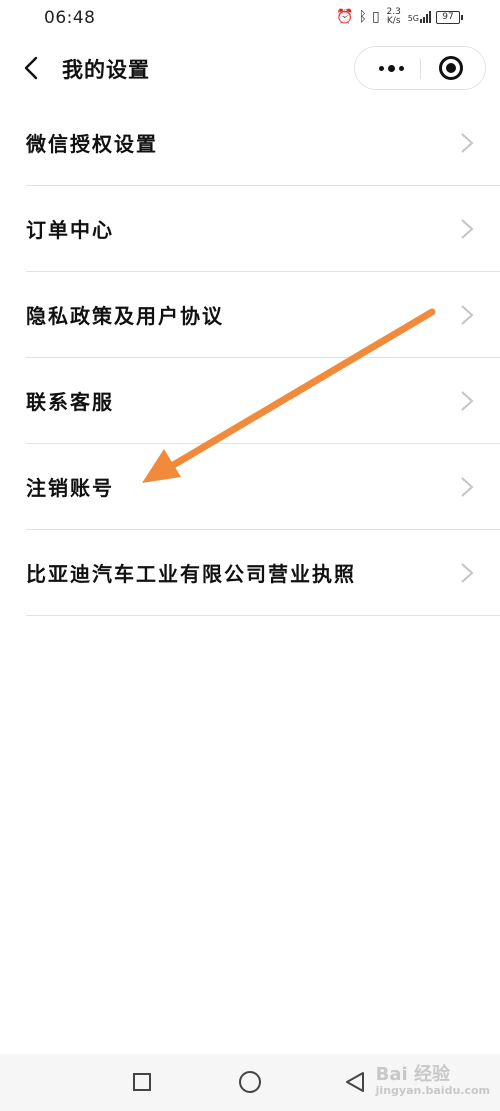  I want to click on status-icons: ⏰ ᛒ ▯ 2.3 K/s 5G 97, so click(399, 17).